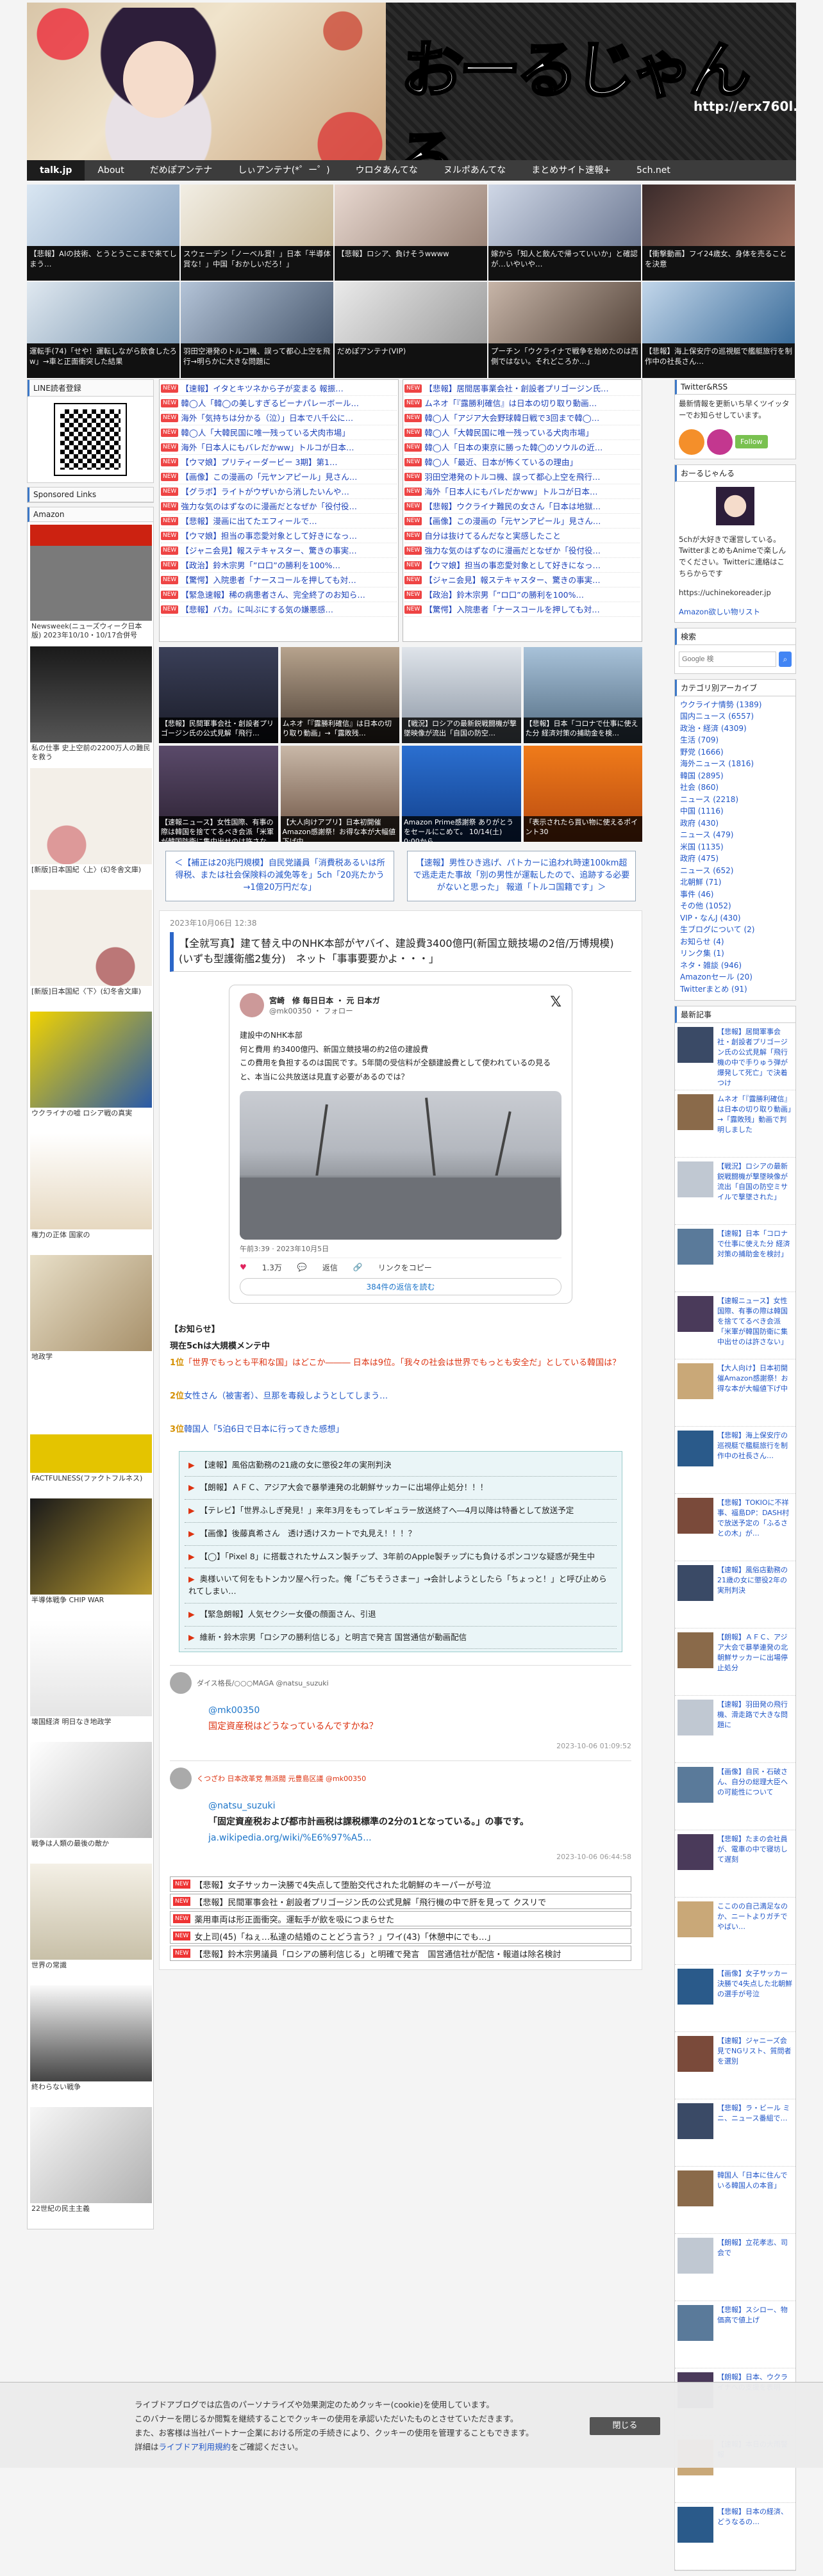 This screenshot has width=823, height=2576. Describe the element at coordinates (344, 1936) in the screenshot. I see `bottom-link-text: 女上司(45)「ねぇ…私達の結婚のことどう言う？」ワイ(43)「休憩中にでも…」` at that location.